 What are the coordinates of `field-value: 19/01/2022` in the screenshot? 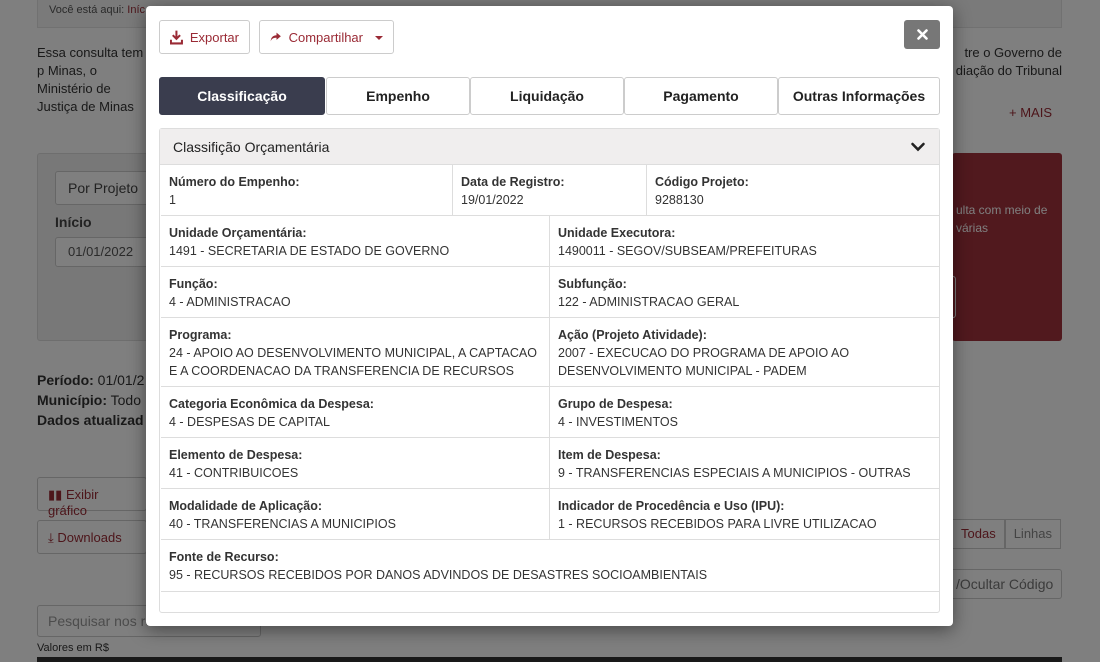 It's located at (492, 200).